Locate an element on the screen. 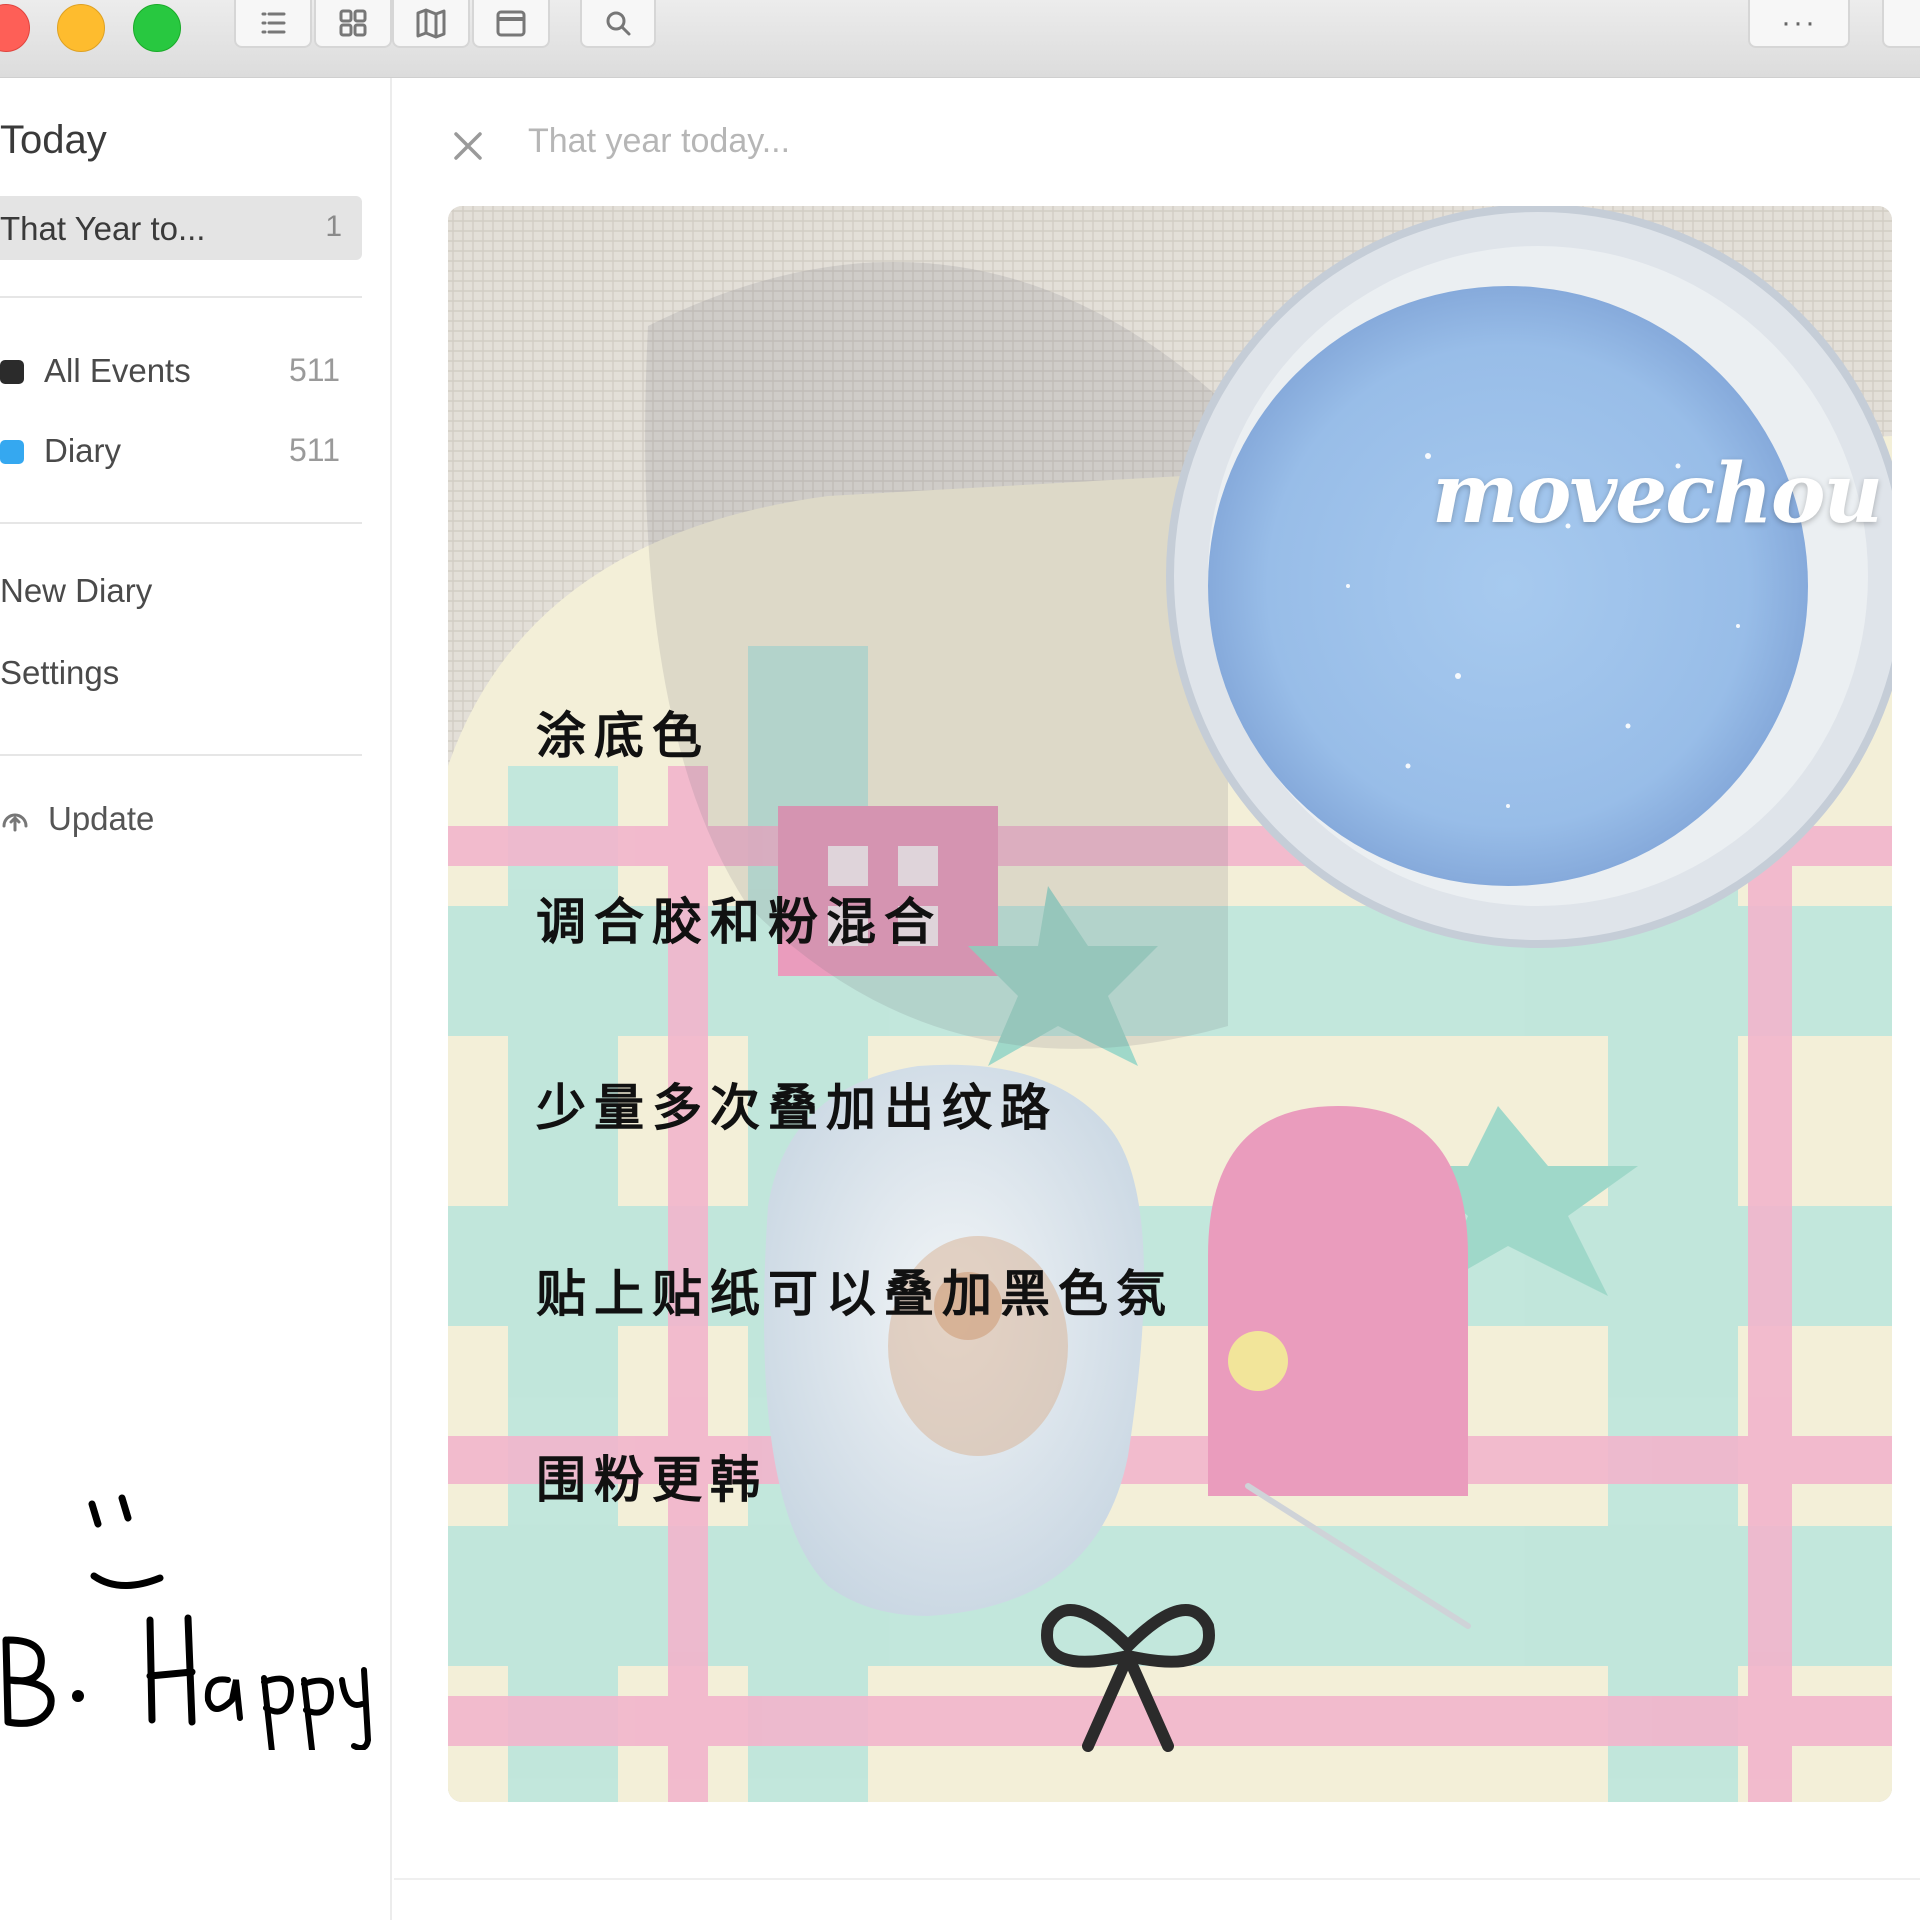 The image size is (1920, 1920). close-window-button is located at coordinates (15, 28).